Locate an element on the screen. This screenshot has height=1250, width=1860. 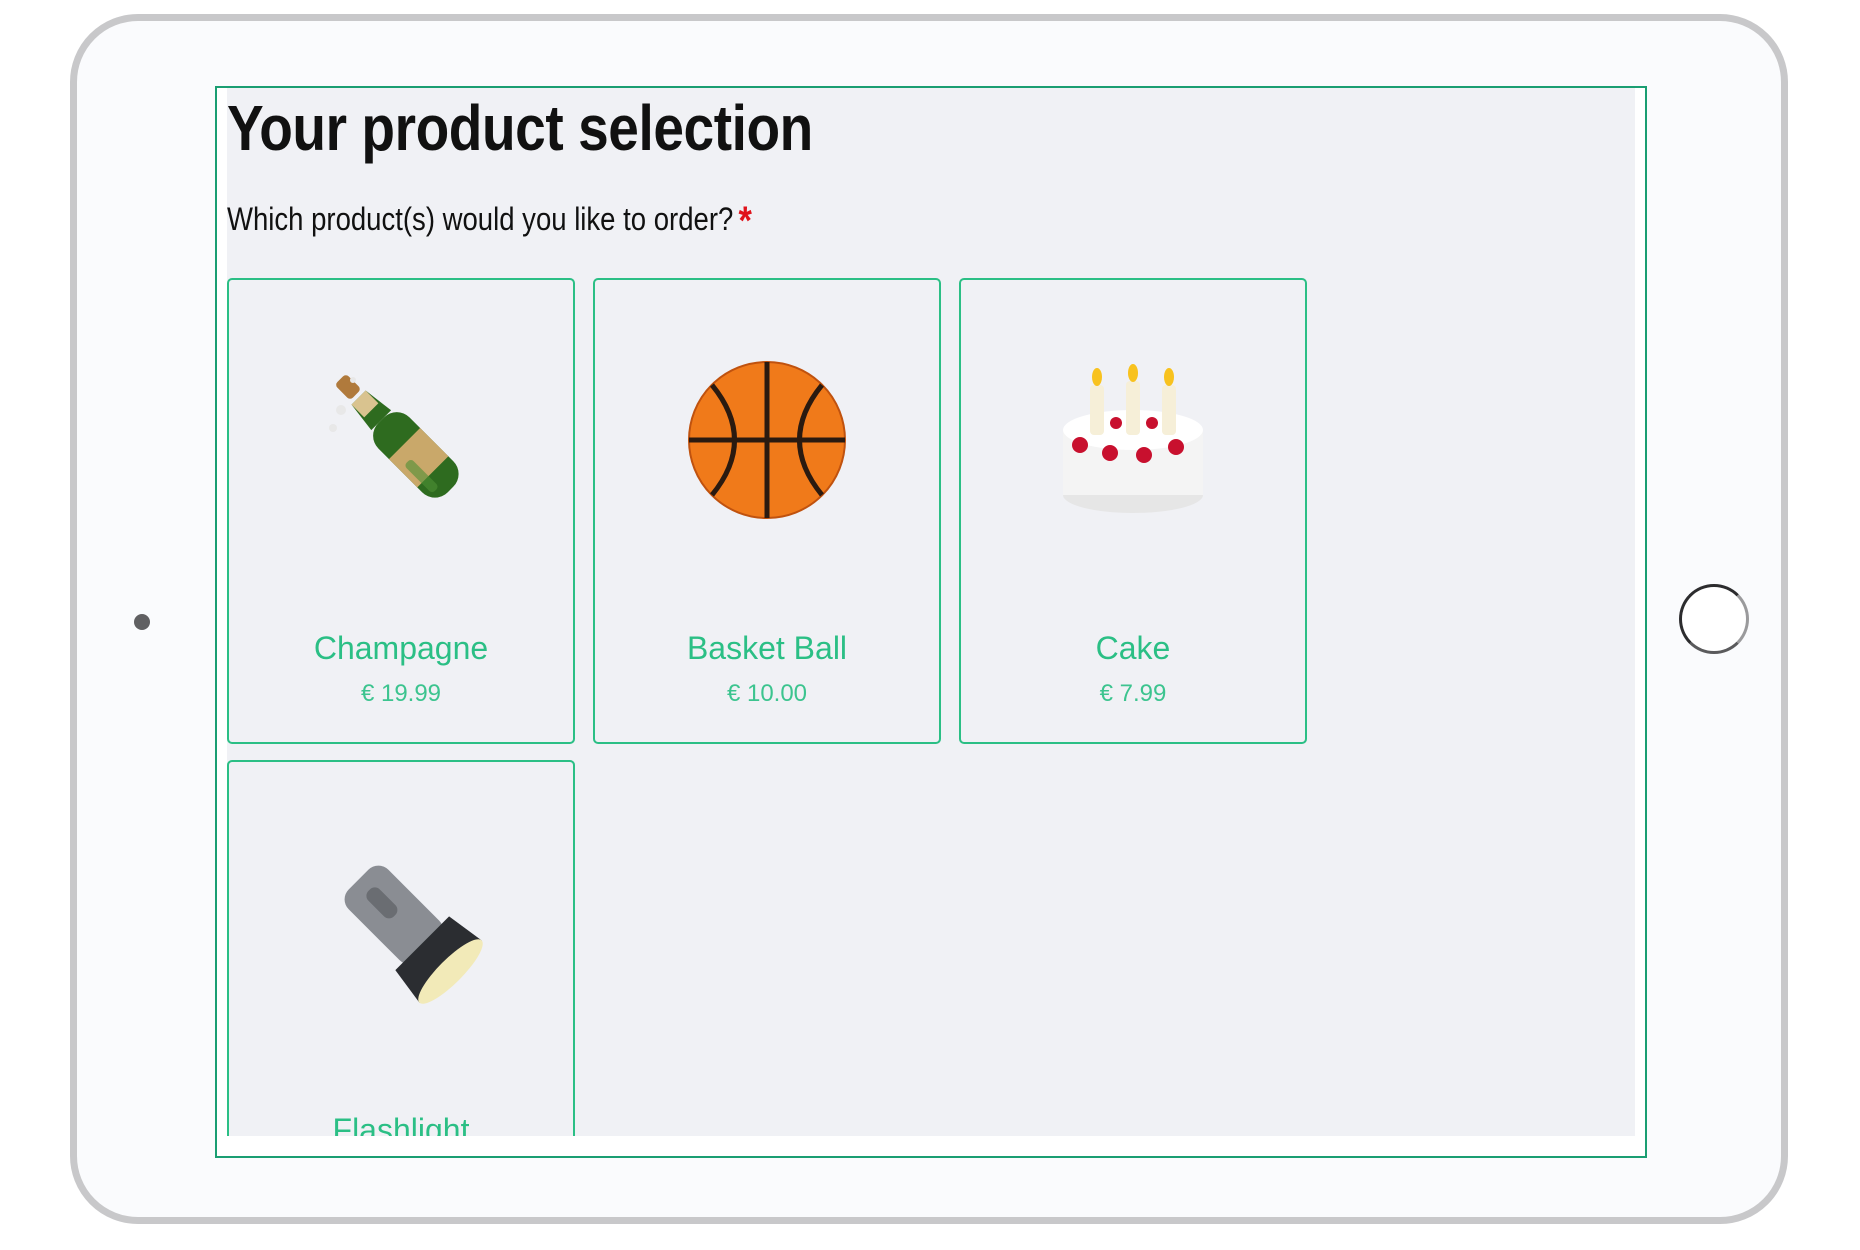
birthday-cake-icon is located at coordinates (1133, 440).